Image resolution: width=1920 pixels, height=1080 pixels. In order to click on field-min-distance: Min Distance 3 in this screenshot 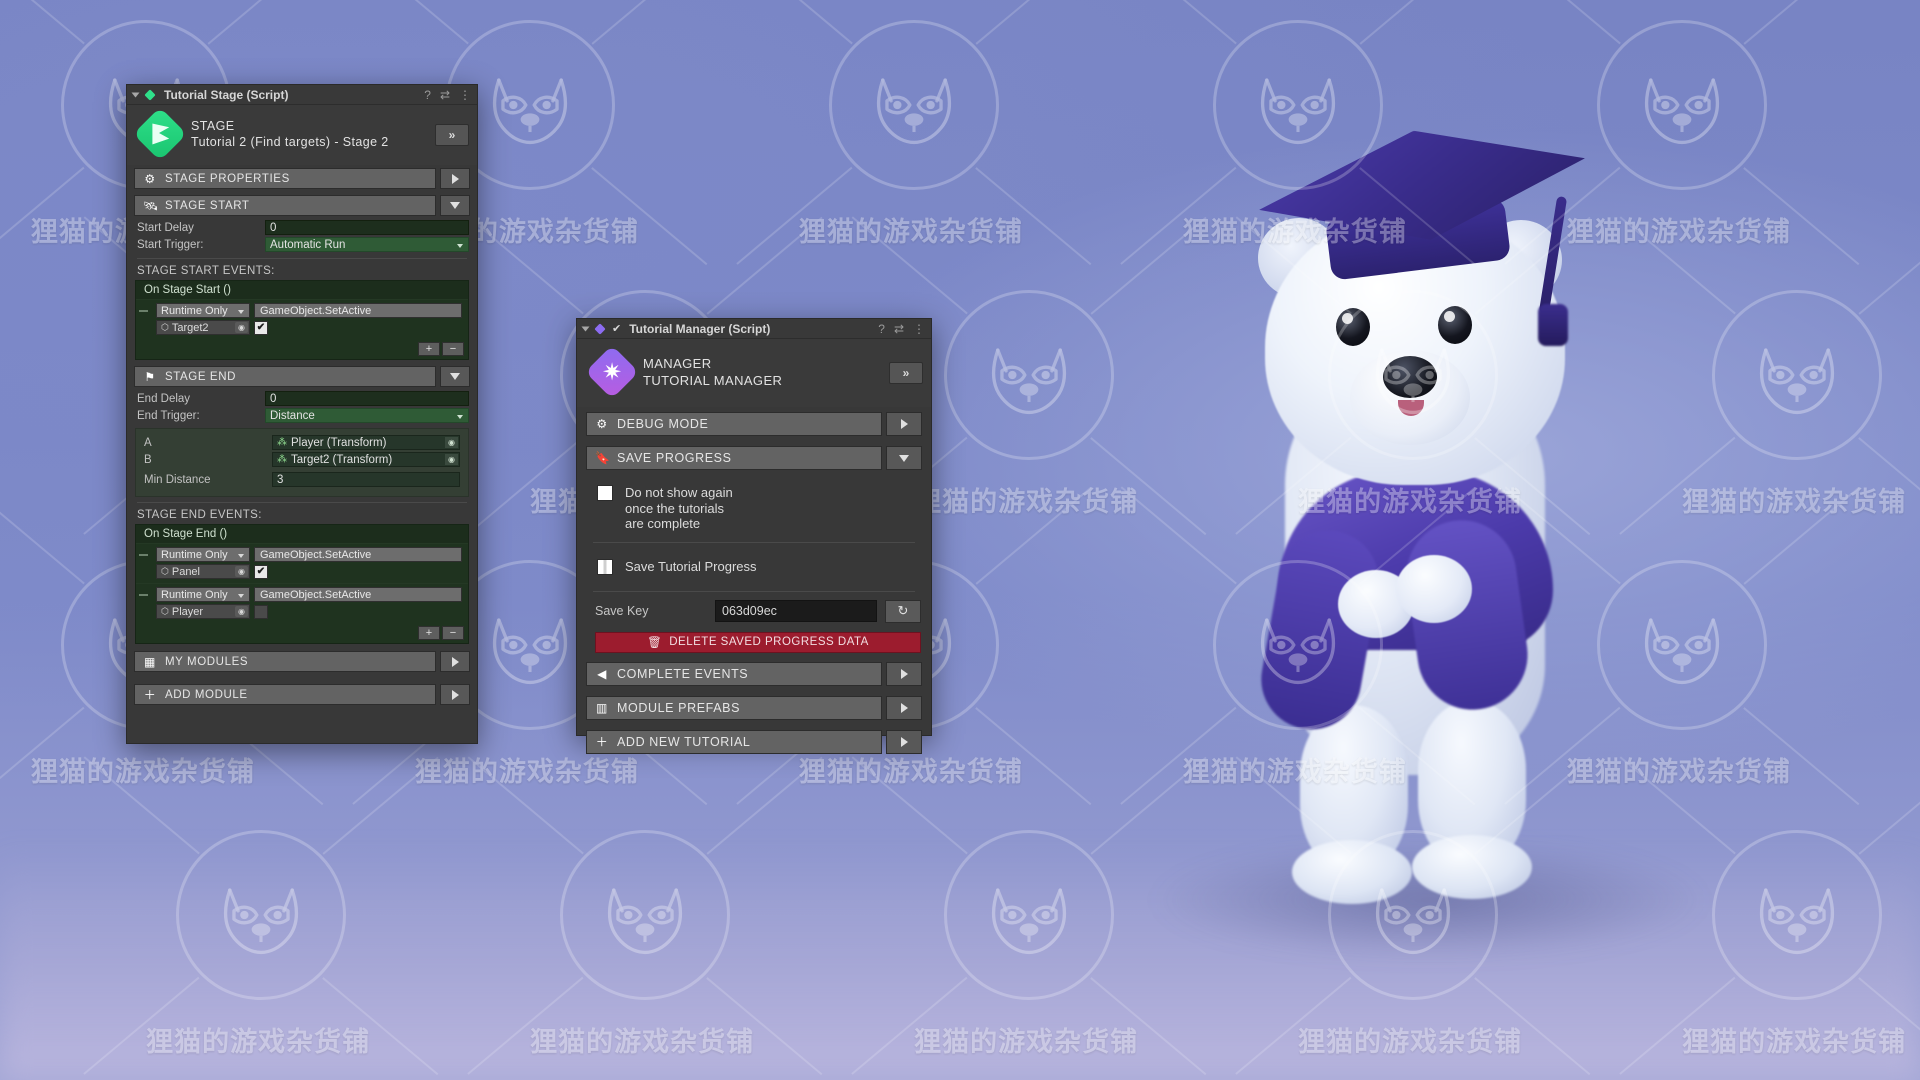, I will do `click(302, 479)`.